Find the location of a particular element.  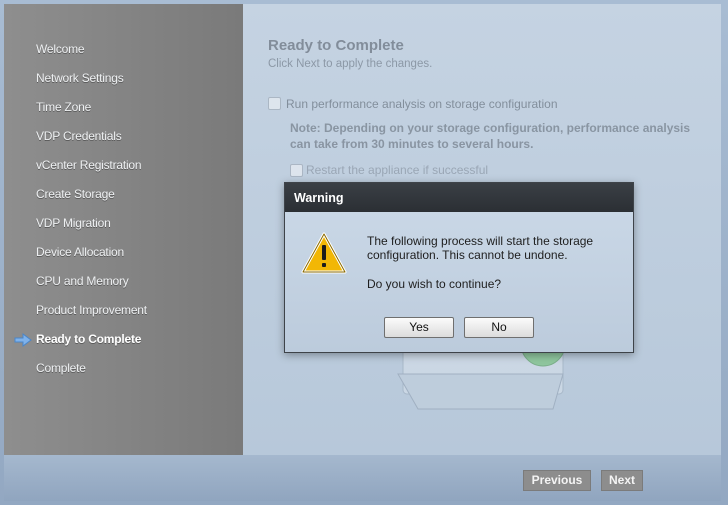

step-time-zone: Time Zone is located at coordinates (123, 108).